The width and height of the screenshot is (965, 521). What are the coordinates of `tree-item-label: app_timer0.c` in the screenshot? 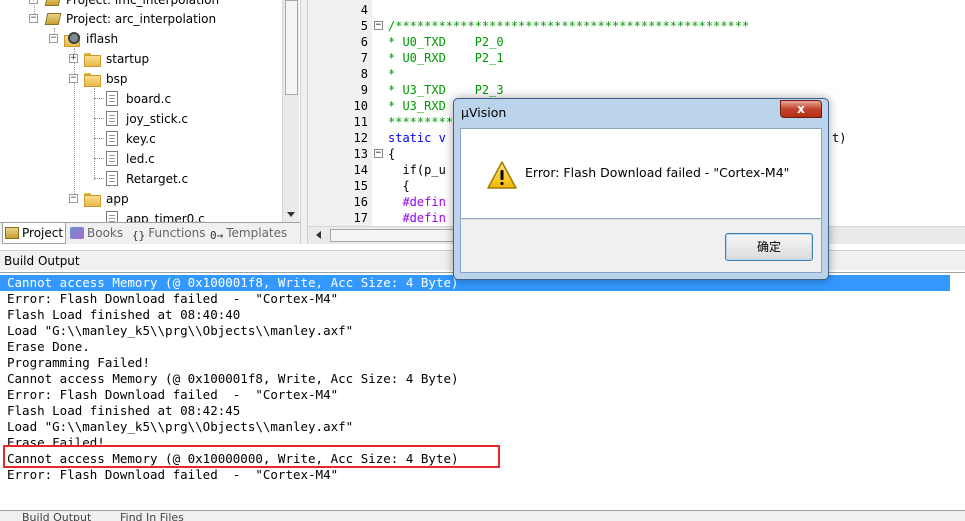 It's located at (165, 217).